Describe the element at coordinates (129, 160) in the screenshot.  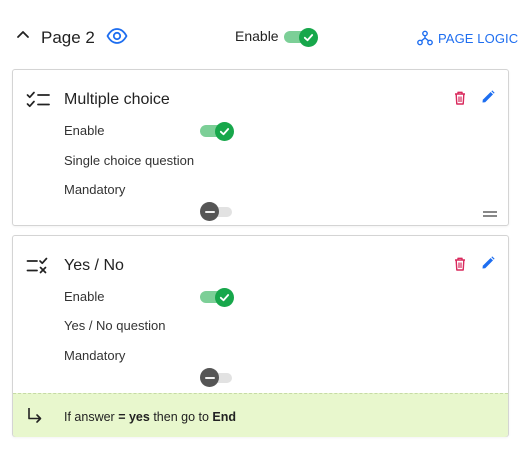
I see `question-type-text: Single choice question` at that location.